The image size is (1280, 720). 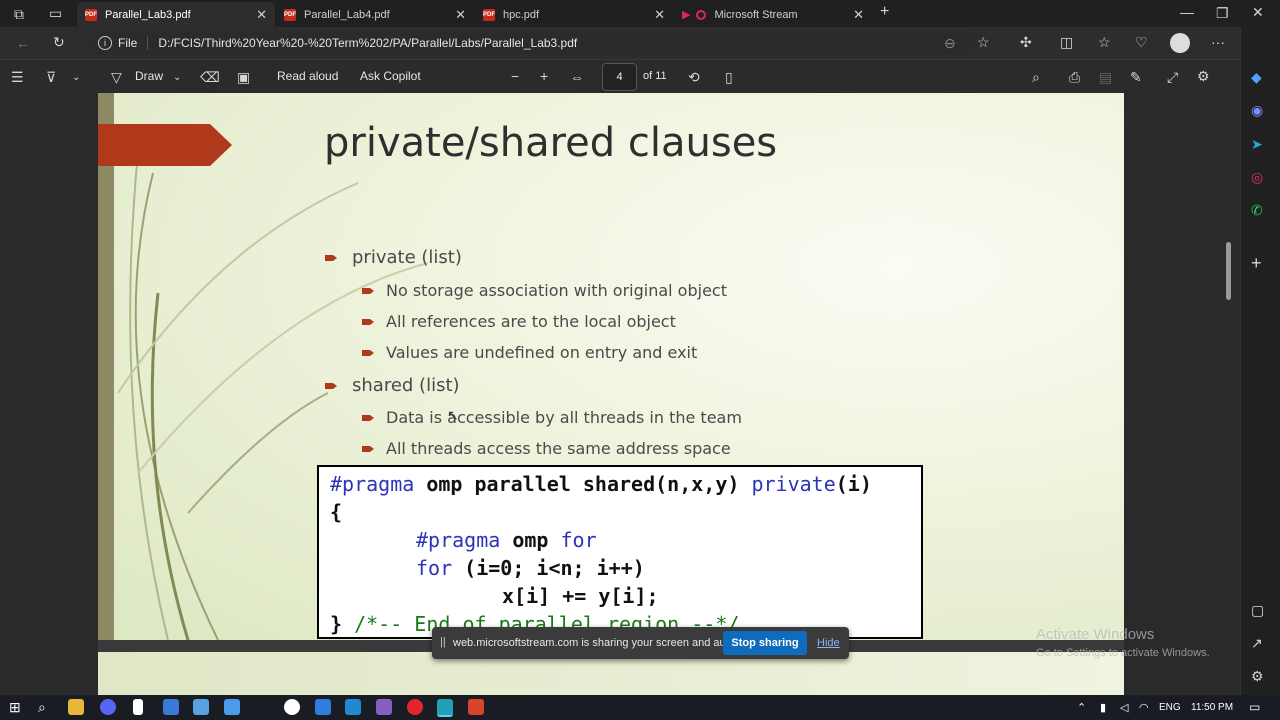 I want to click on fullscreen-icon: ⤢, so click(x=1172, y=77).